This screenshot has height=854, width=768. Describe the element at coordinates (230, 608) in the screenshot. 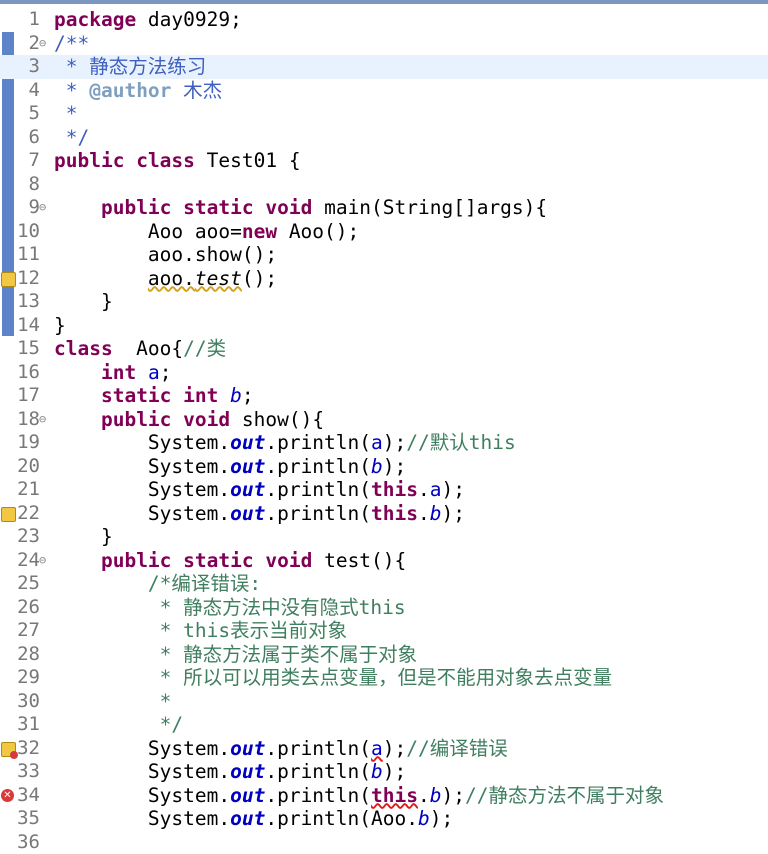

I see `code-text: * 静态方法中没有隐式this` at that location.